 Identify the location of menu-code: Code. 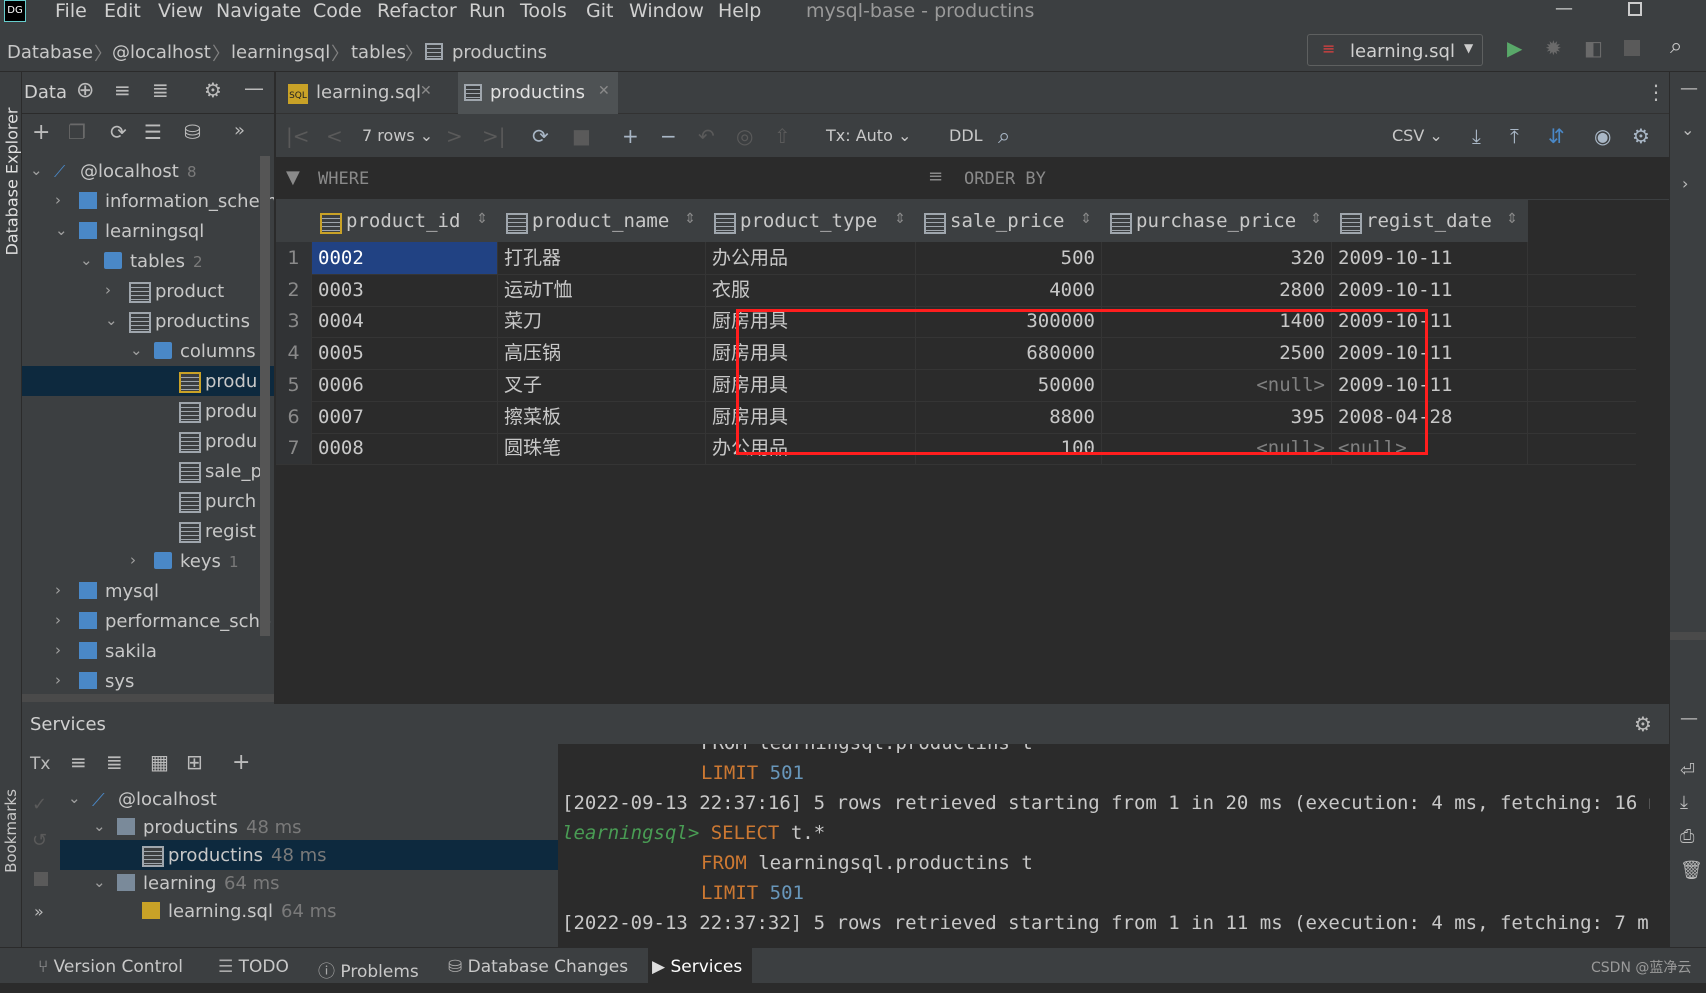
(337, 11).